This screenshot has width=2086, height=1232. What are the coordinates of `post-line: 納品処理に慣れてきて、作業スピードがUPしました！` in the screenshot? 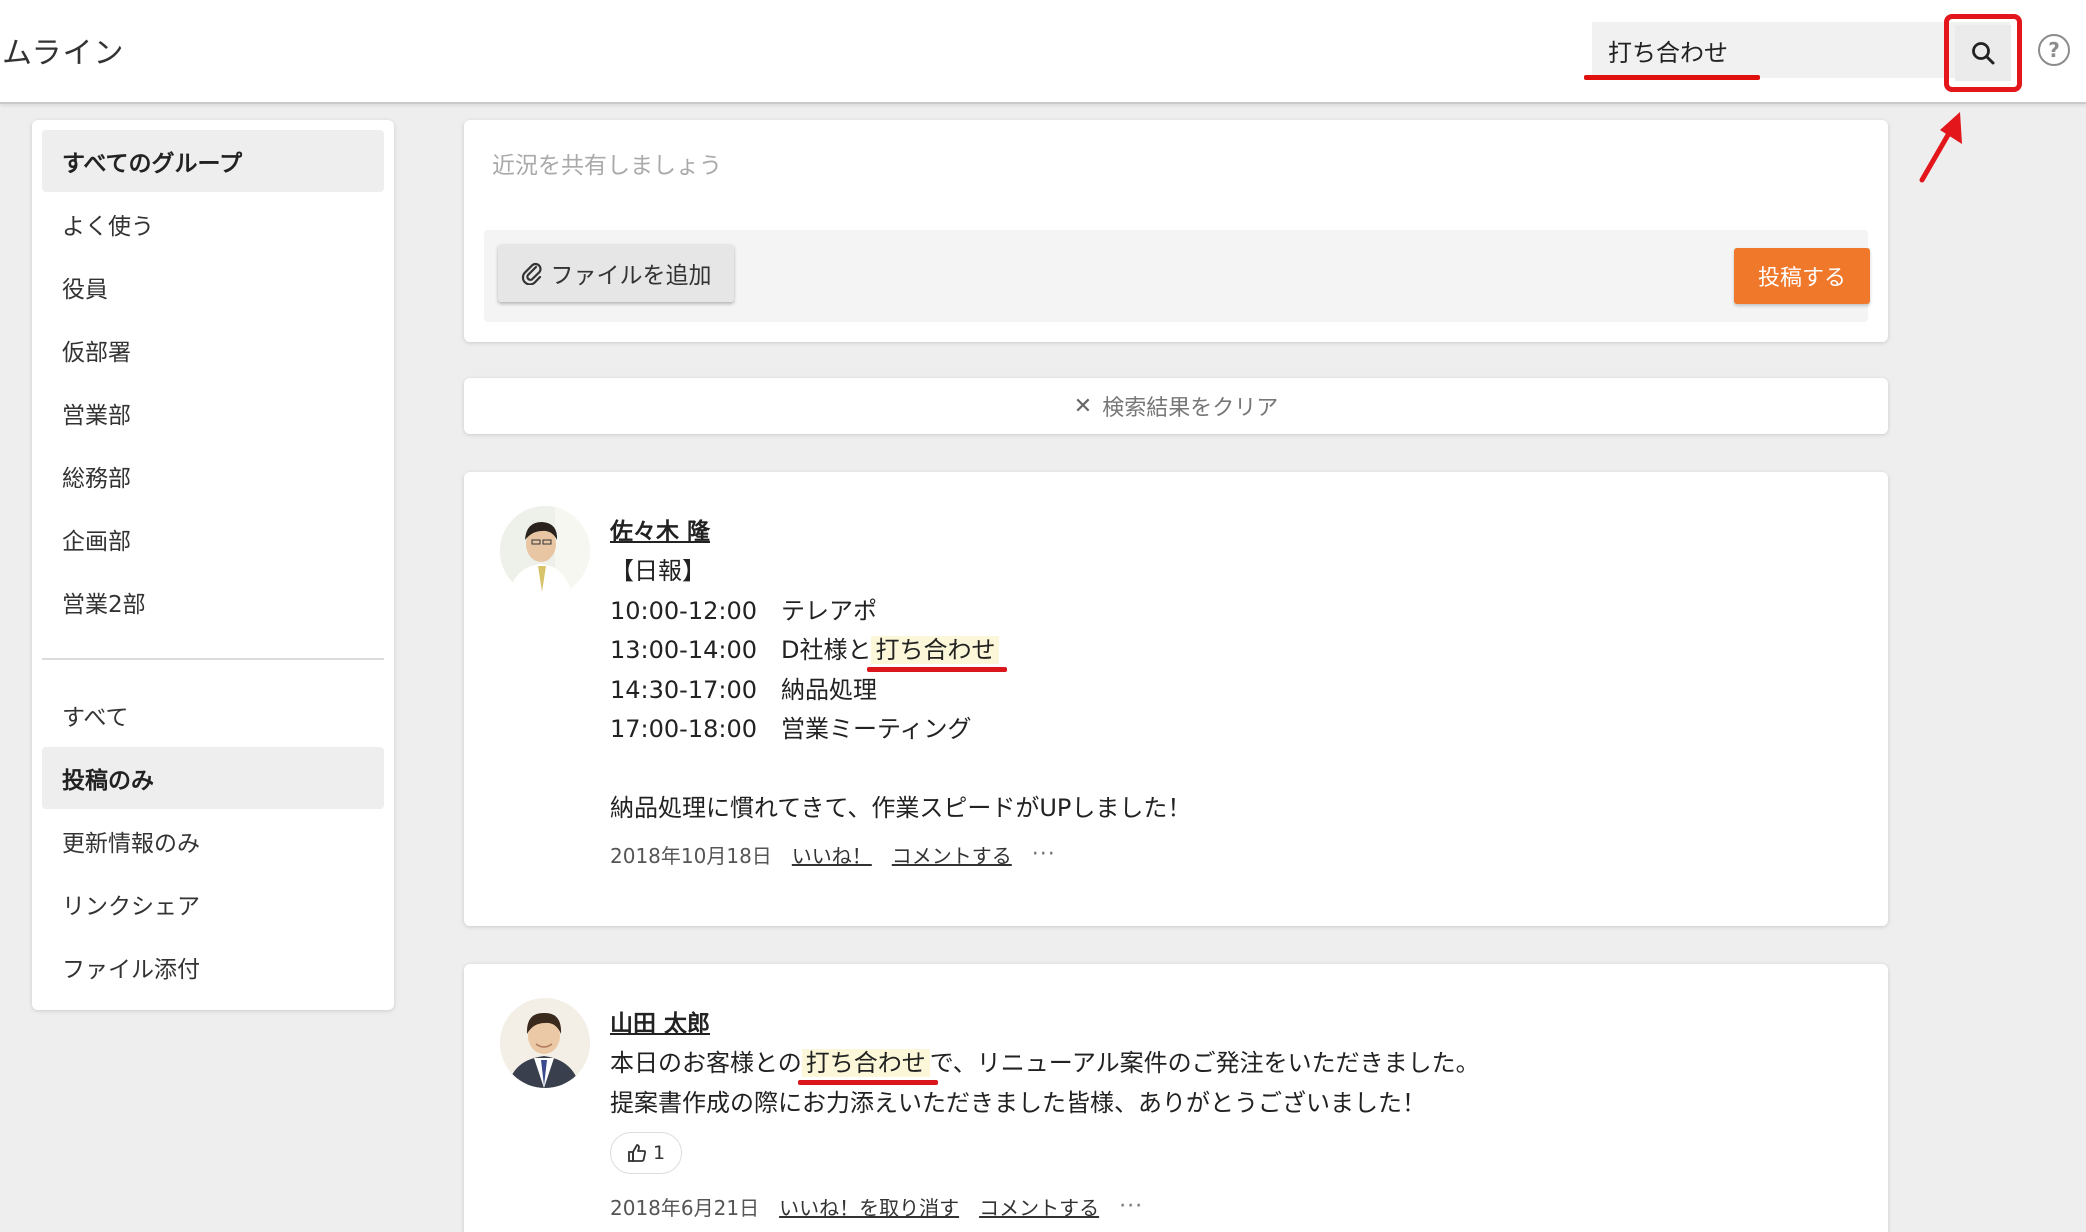 It's located at (901, 808).